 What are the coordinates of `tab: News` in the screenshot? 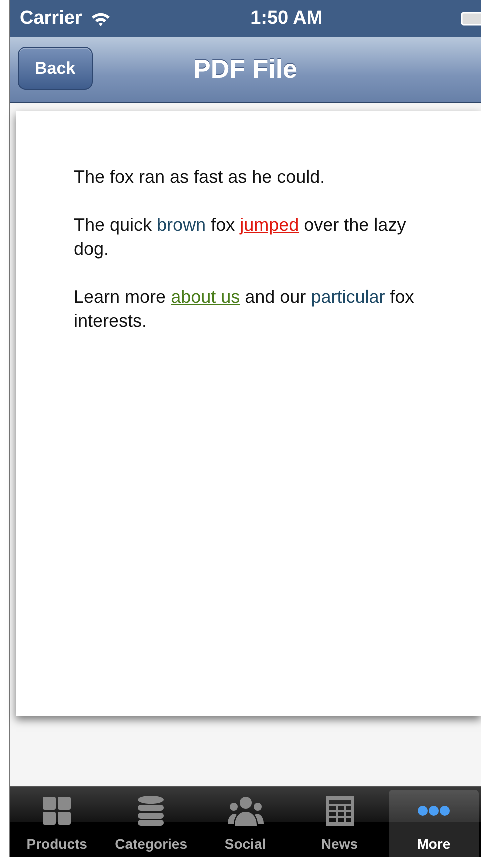 It's located at (339, 823).